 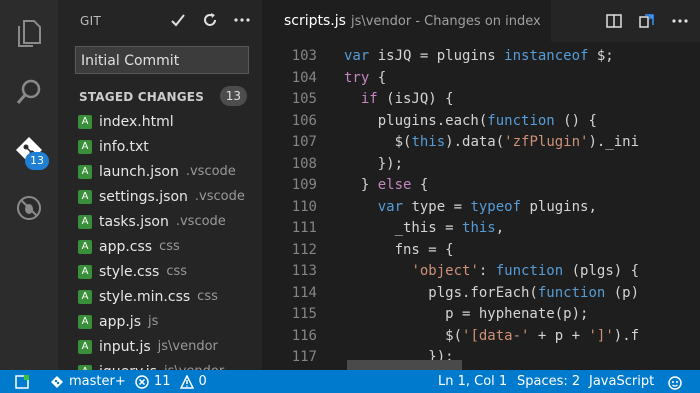 What do you see at coordinates (143, 196) in the screenshot?
I see `file-name: settings.json` at bounding box center [143, 196].